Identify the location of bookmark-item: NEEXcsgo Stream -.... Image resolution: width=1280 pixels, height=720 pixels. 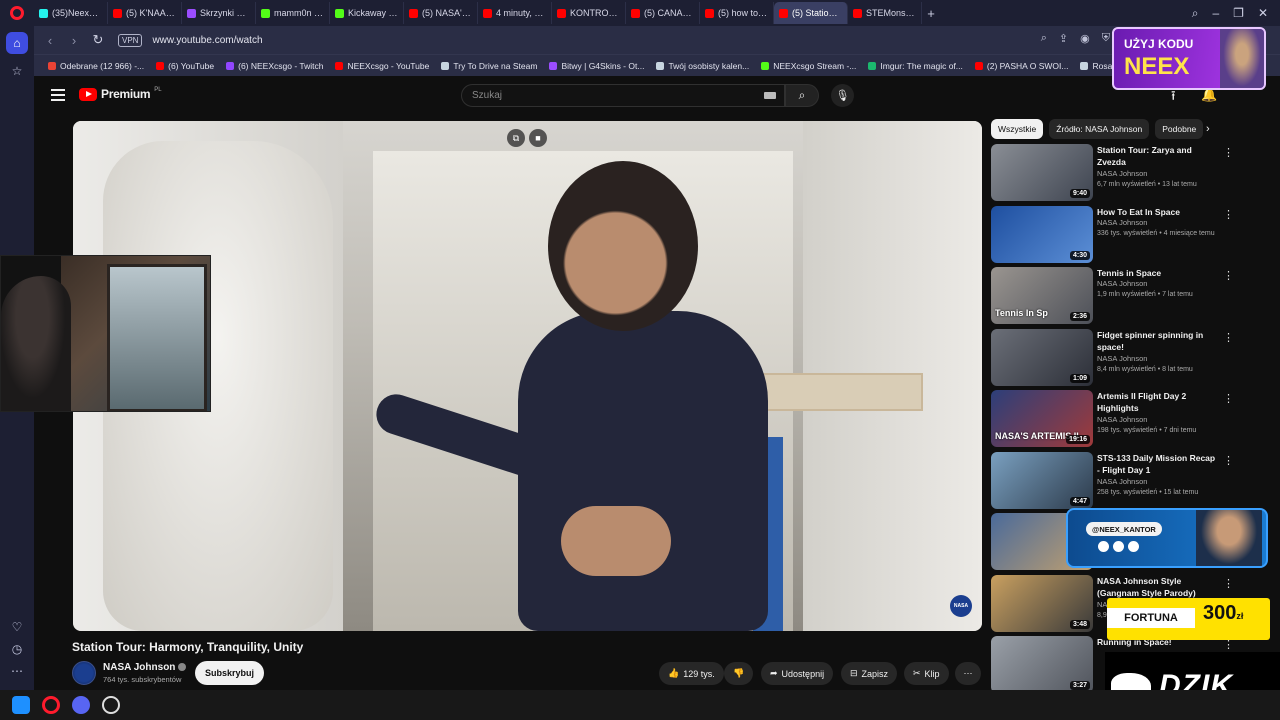
(808, 66).